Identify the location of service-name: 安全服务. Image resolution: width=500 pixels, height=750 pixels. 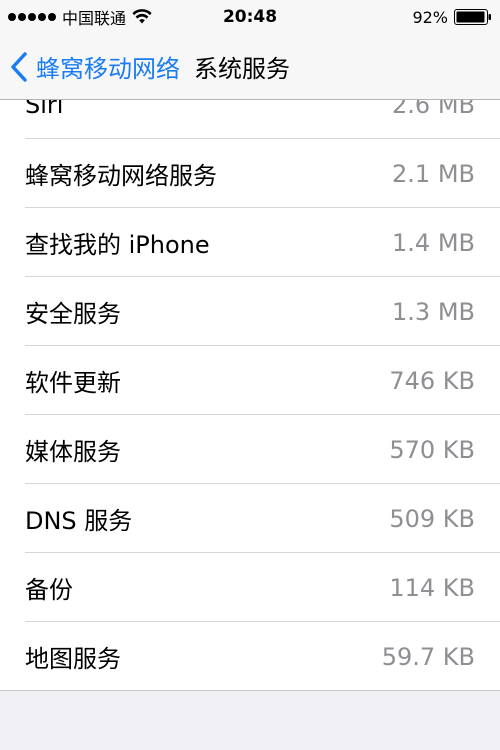
(73, 314).